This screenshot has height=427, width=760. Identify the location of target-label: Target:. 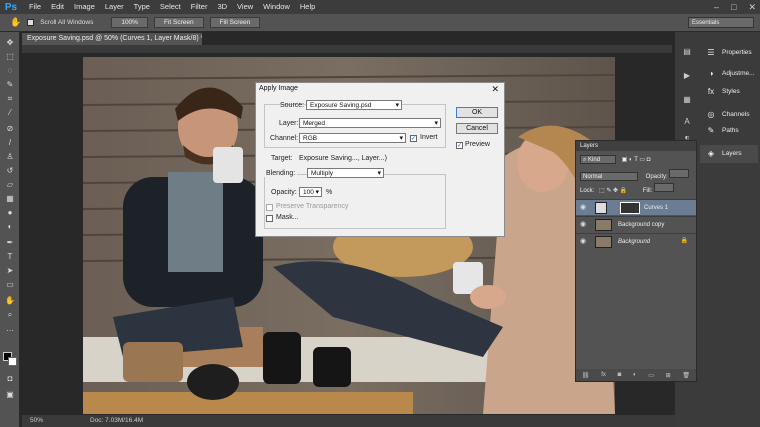
(282, 158).